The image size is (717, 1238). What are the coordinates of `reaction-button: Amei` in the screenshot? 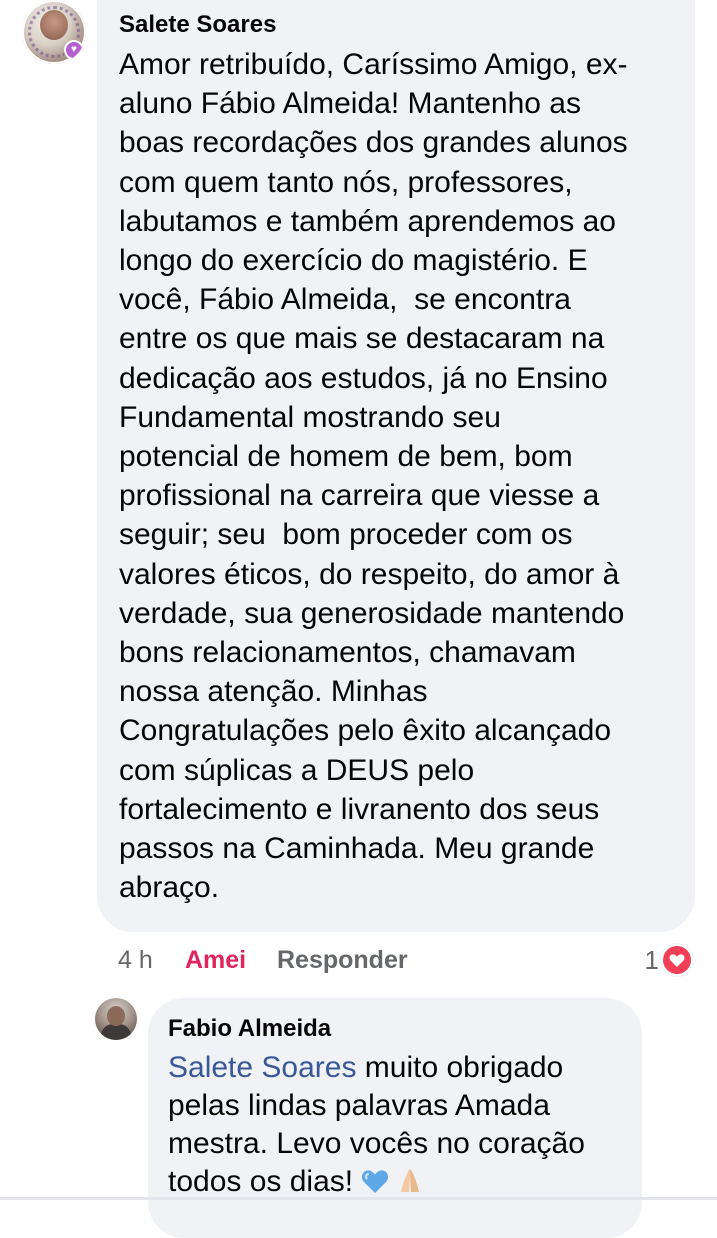 It's located at (215, 960).